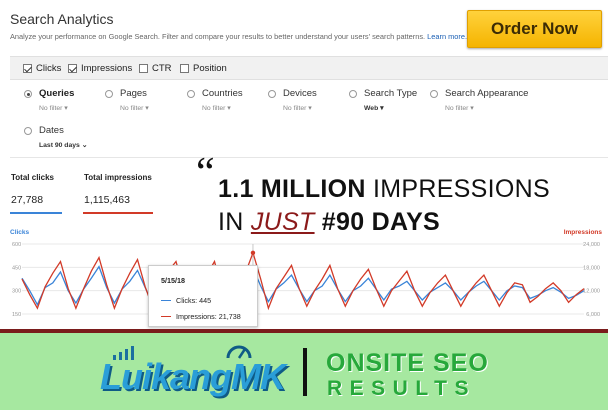 Image resolution: width=608 pixels, height=410 pixels. What do you see at coordinates (591, 268) in the screenshot?
I see `right-tick-label: 18,000` at bounding box center [591, 268].